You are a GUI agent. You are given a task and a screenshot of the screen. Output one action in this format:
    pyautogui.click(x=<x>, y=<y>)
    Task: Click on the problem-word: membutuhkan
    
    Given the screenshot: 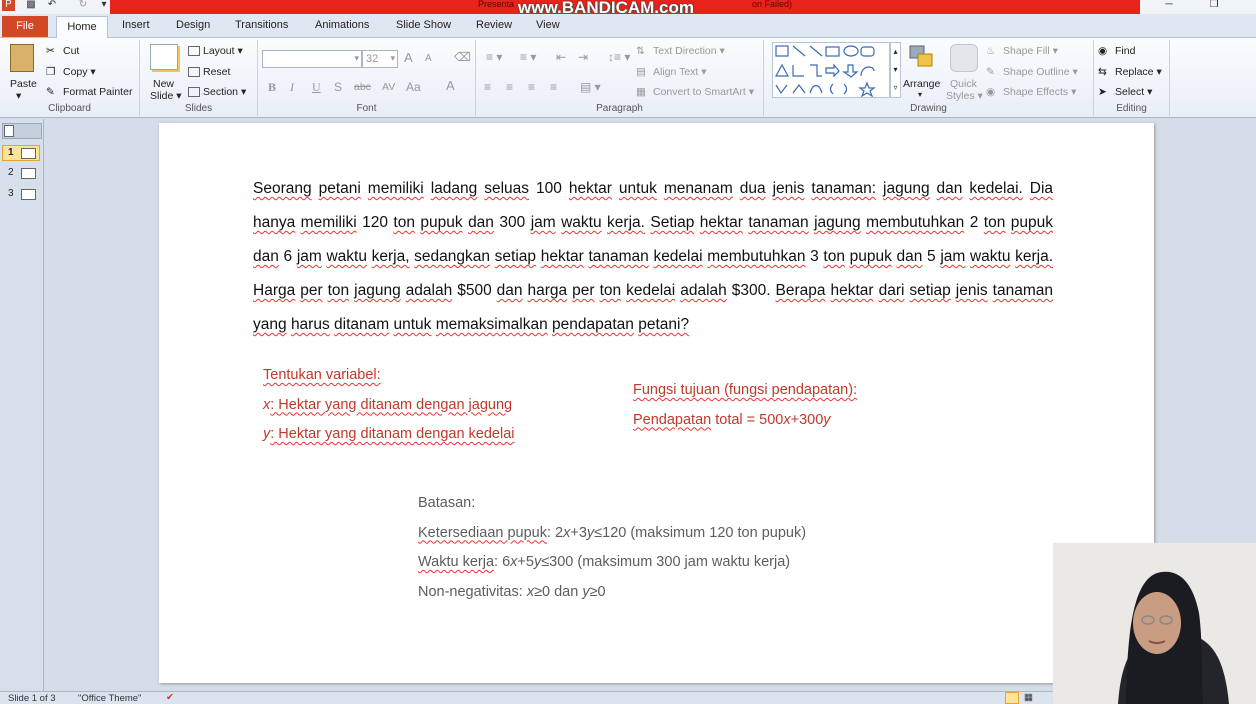 What is the action you would take?
    pyautogui.click(x=915, y=222)
    